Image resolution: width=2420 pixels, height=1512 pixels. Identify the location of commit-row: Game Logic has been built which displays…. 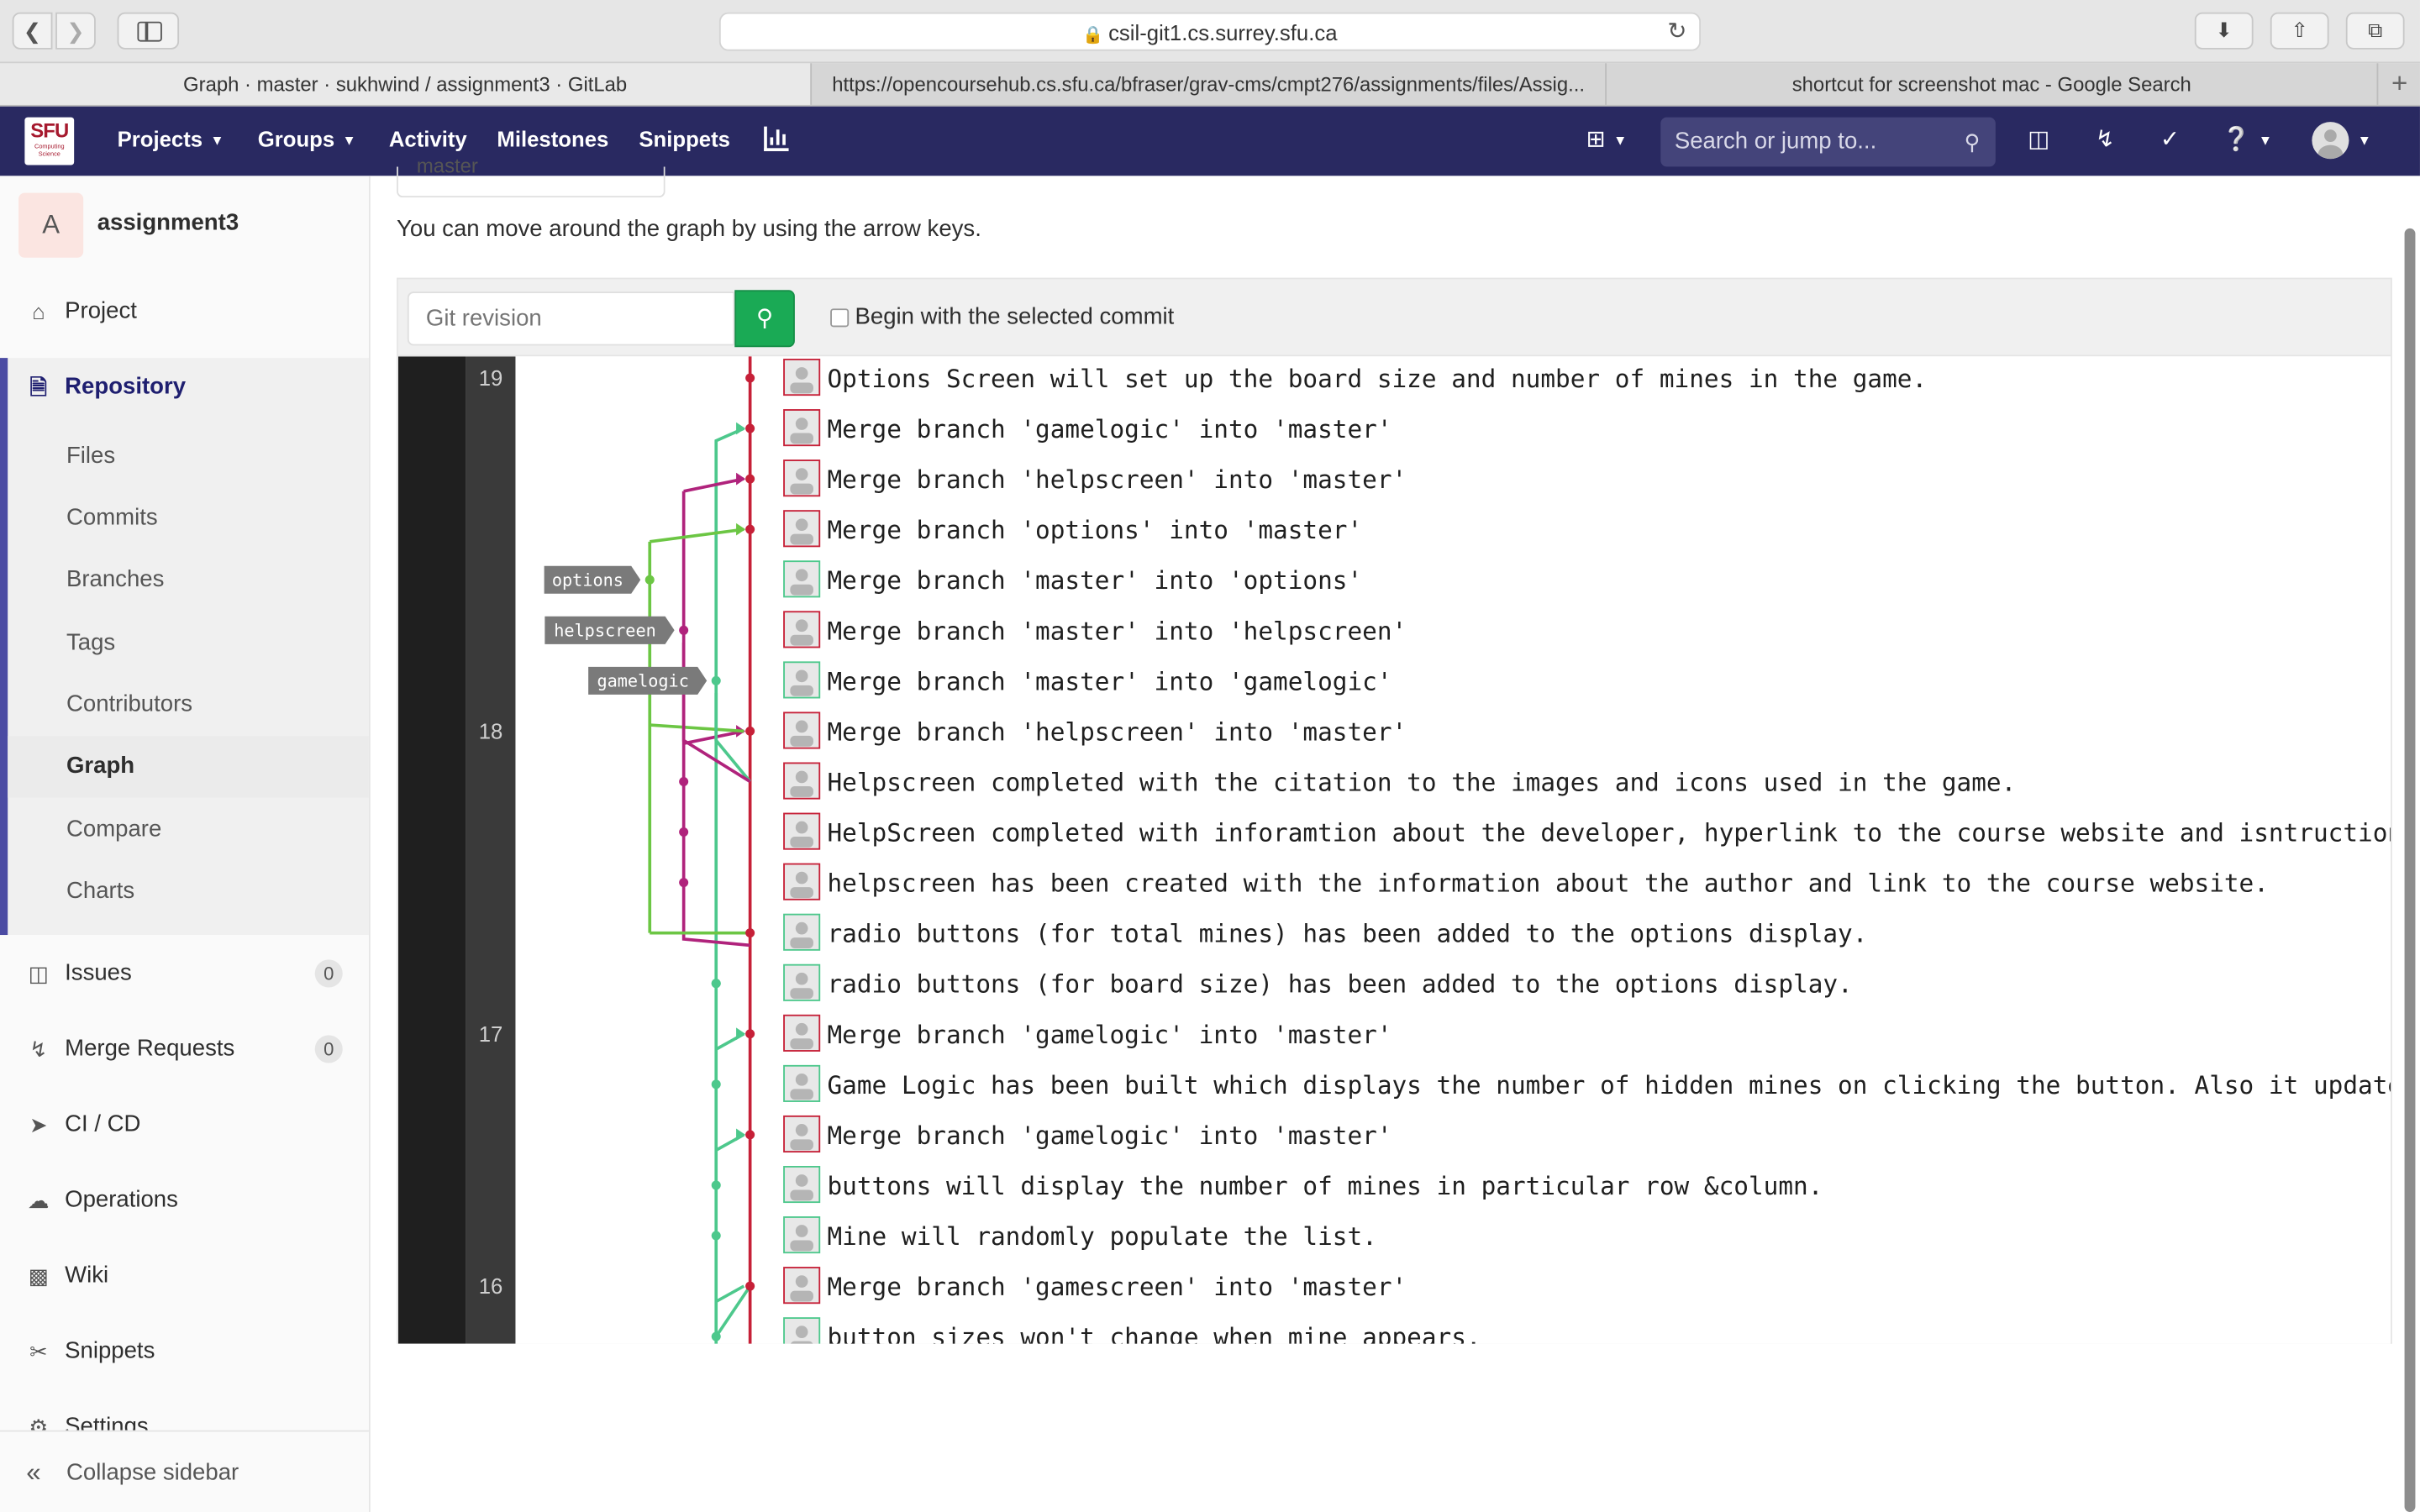
(1587, 1083).